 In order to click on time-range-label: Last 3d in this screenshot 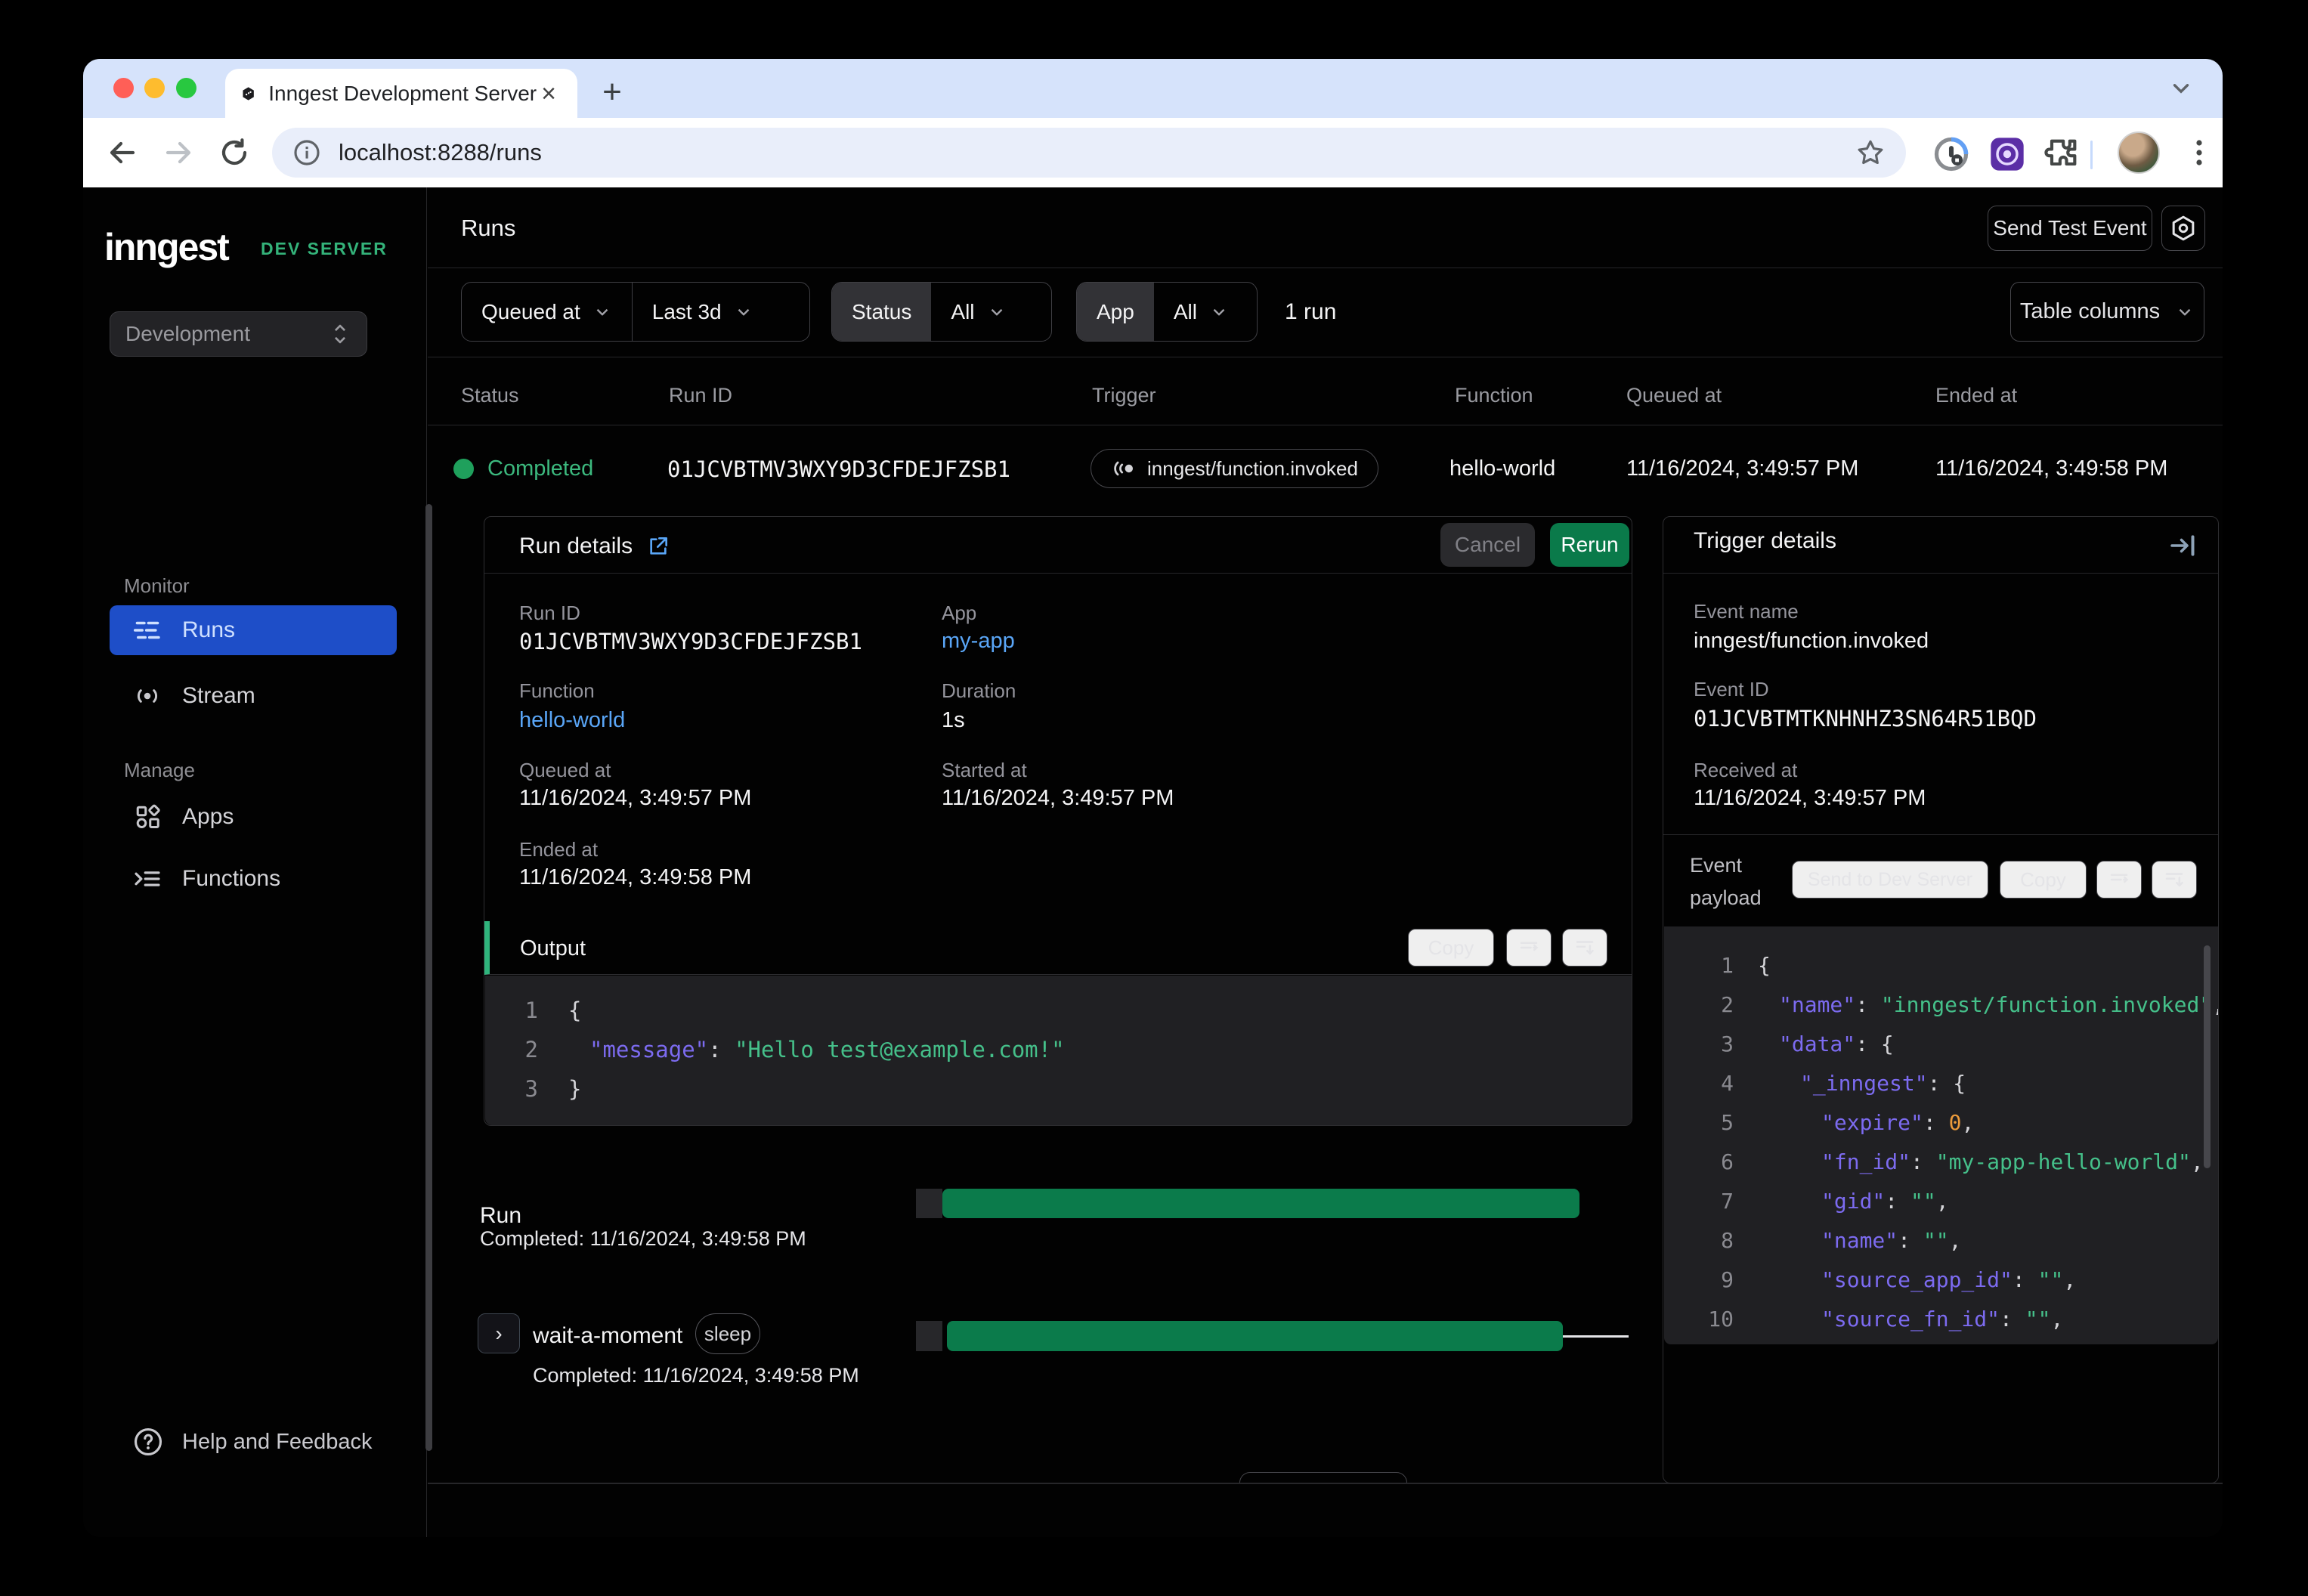, I will do `click(686, 311)`.